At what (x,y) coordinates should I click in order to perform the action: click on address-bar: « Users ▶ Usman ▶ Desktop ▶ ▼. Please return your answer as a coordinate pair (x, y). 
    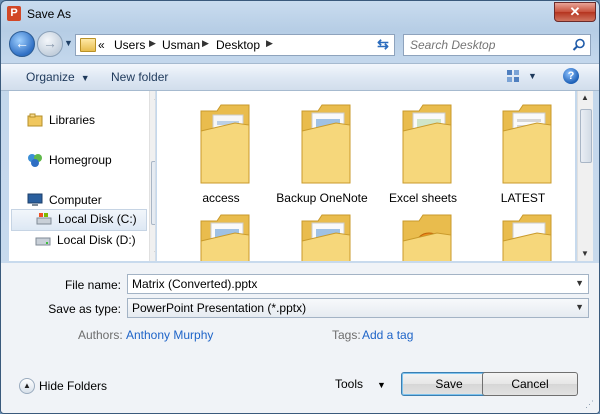
    Looking at the image, I should click on (259, 45).